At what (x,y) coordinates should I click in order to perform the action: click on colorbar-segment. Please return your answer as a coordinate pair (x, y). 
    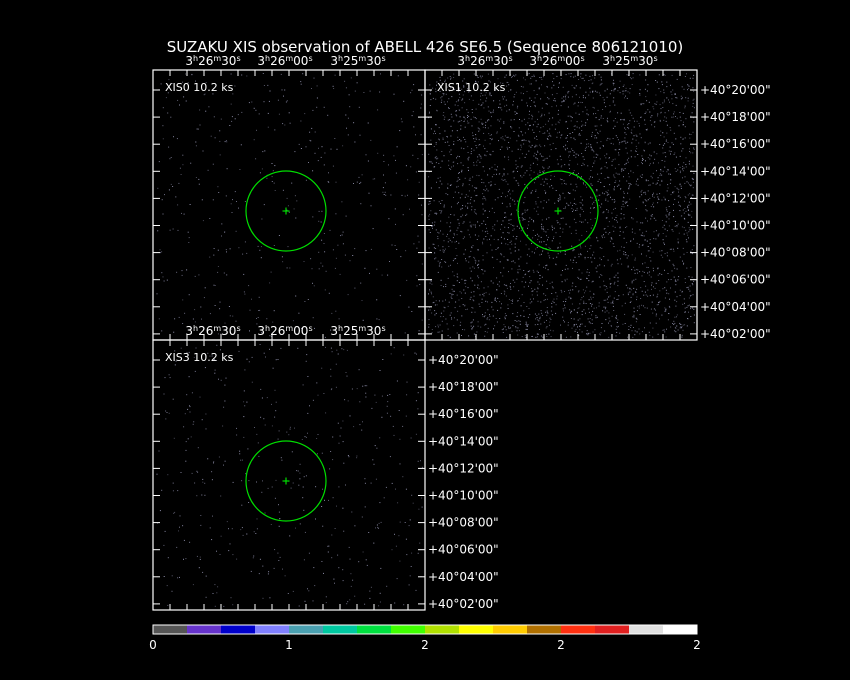
    Looking at the image, I should click on (680, 629).